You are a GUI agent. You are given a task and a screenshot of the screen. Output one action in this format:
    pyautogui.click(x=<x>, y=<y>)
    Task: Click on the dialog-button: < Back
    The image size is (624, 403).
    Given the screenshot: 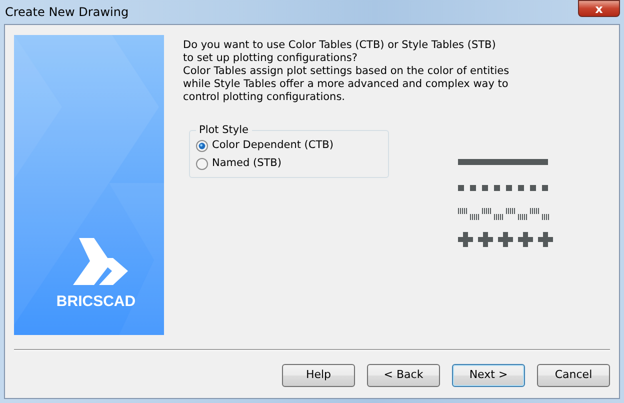 What is the action you would take?
    pyautogui.click(x=403, y=375)
    